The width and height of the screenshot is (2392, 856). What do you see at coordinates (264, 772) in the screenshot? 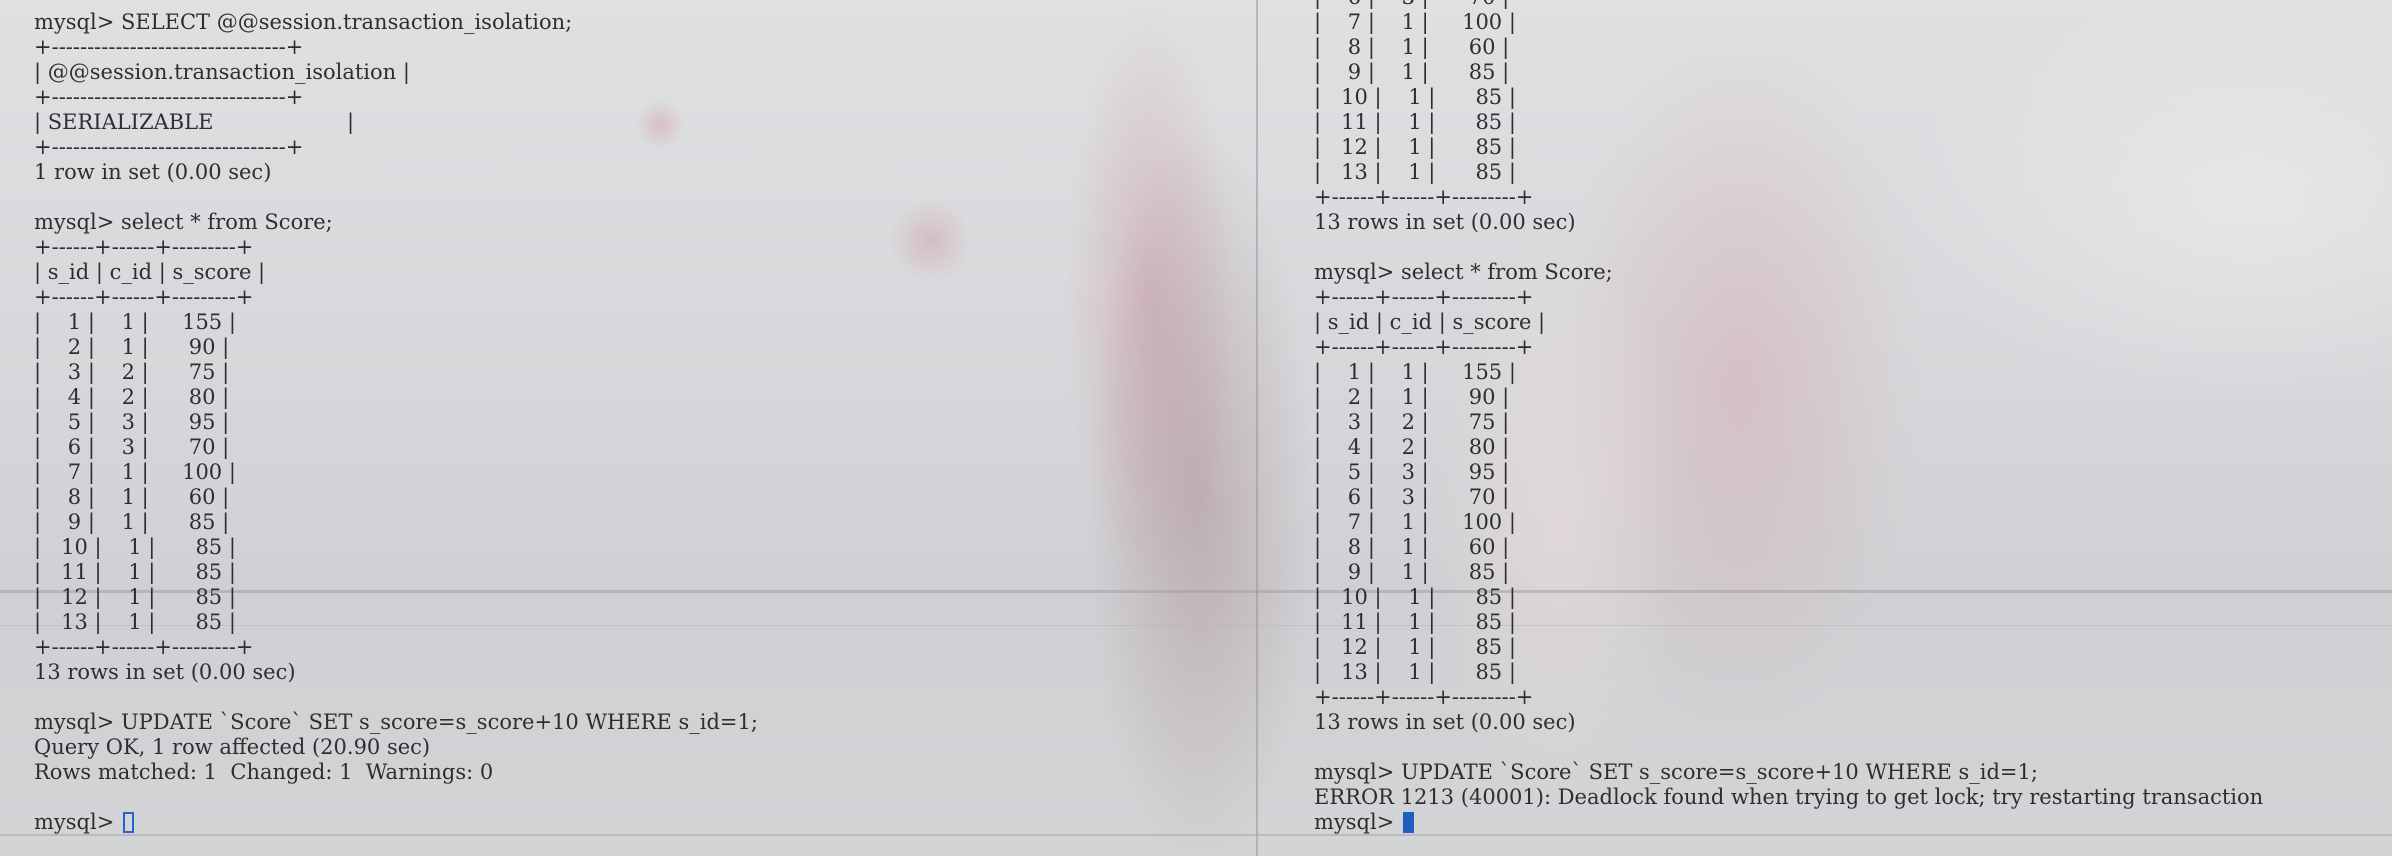
I see `terminal-line: Rows matched: 1 Changed: 1 Warnings: 0` at bounding box center [264, 772].